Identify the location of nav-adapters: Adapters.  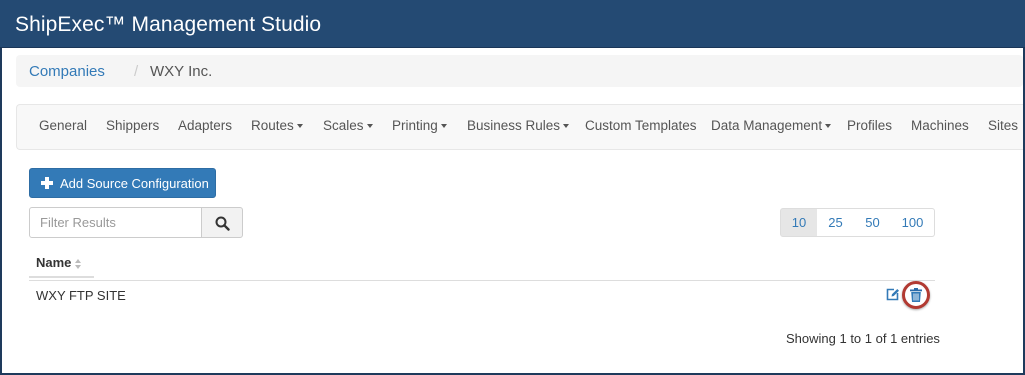
(205, 125).